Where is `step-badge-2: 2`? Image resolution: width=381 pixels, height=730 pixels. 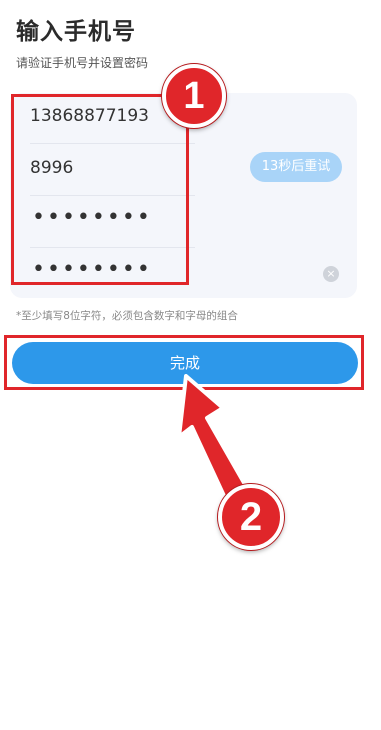 step-badge-2: 2 is located at coordinates (251, 517).